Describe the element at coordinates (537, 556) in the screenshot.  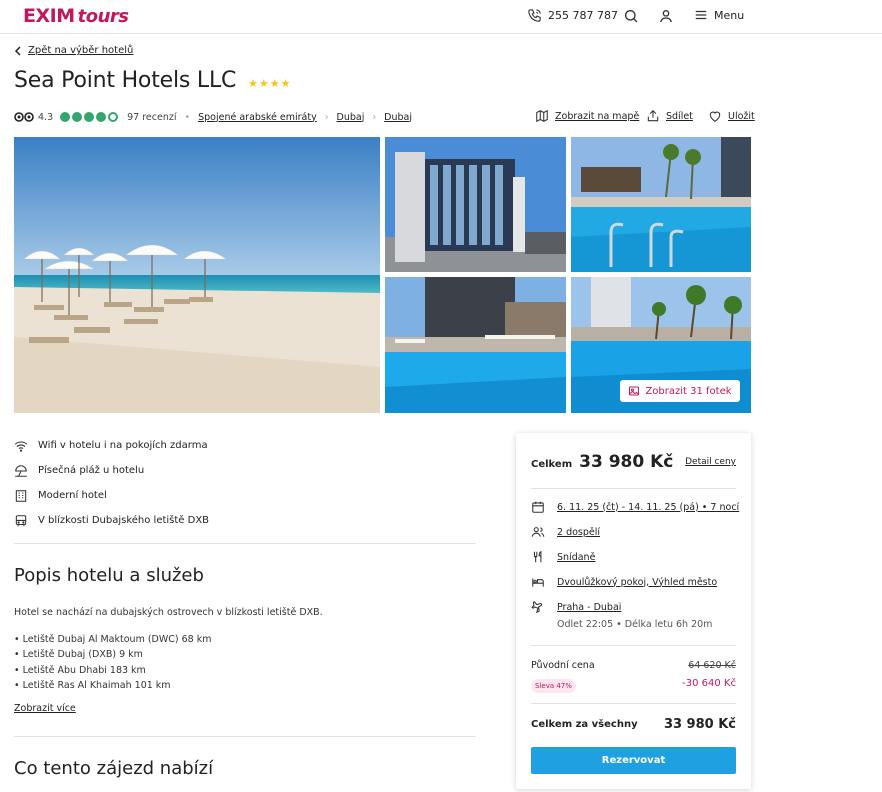
I see `cutlery-icon` at that location.